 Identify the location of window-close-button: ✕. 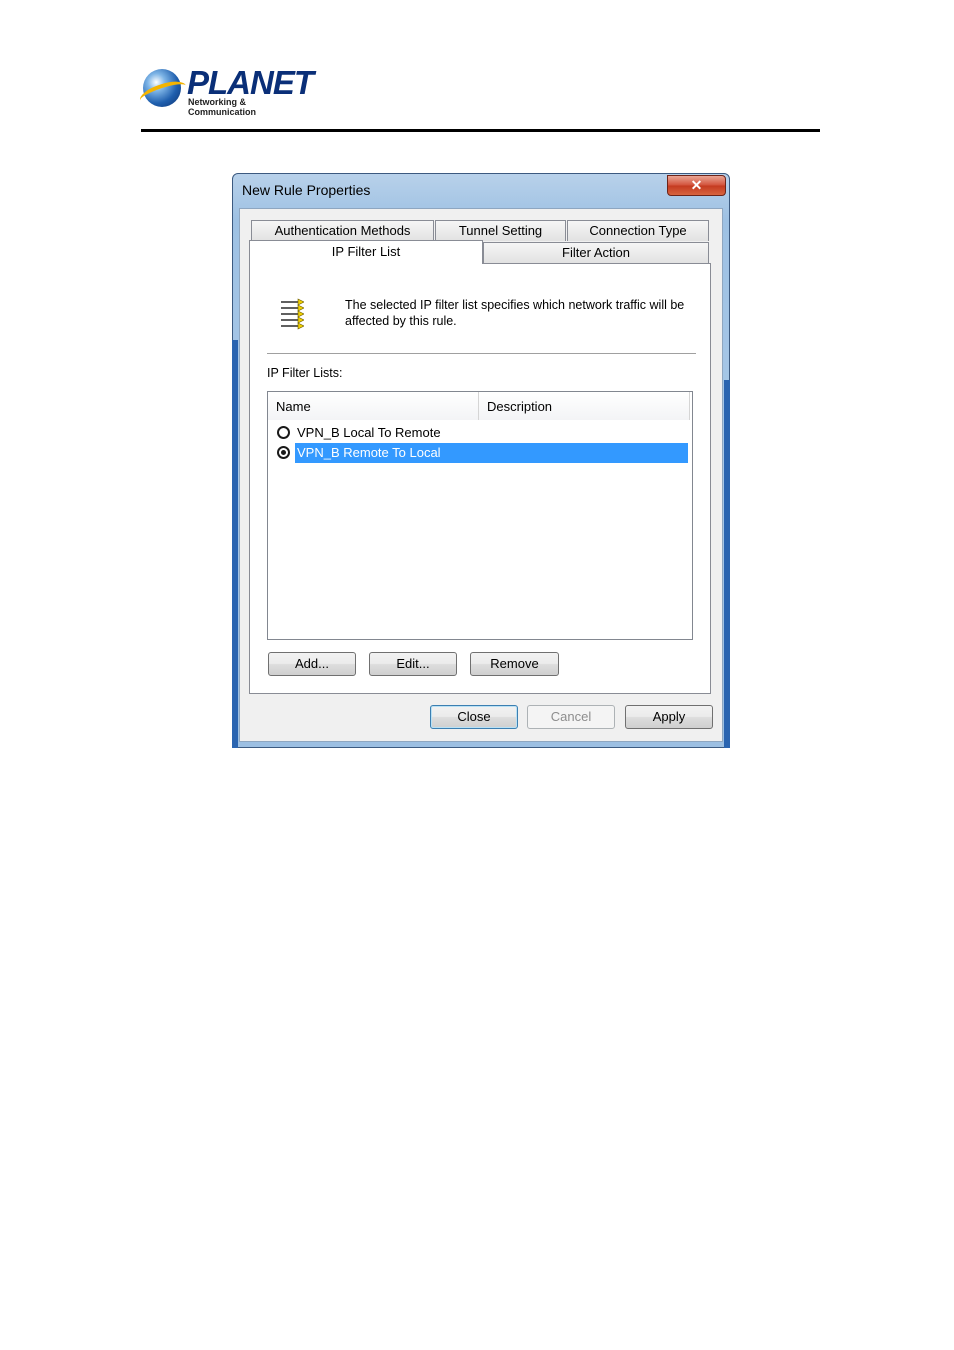
(696, 185).